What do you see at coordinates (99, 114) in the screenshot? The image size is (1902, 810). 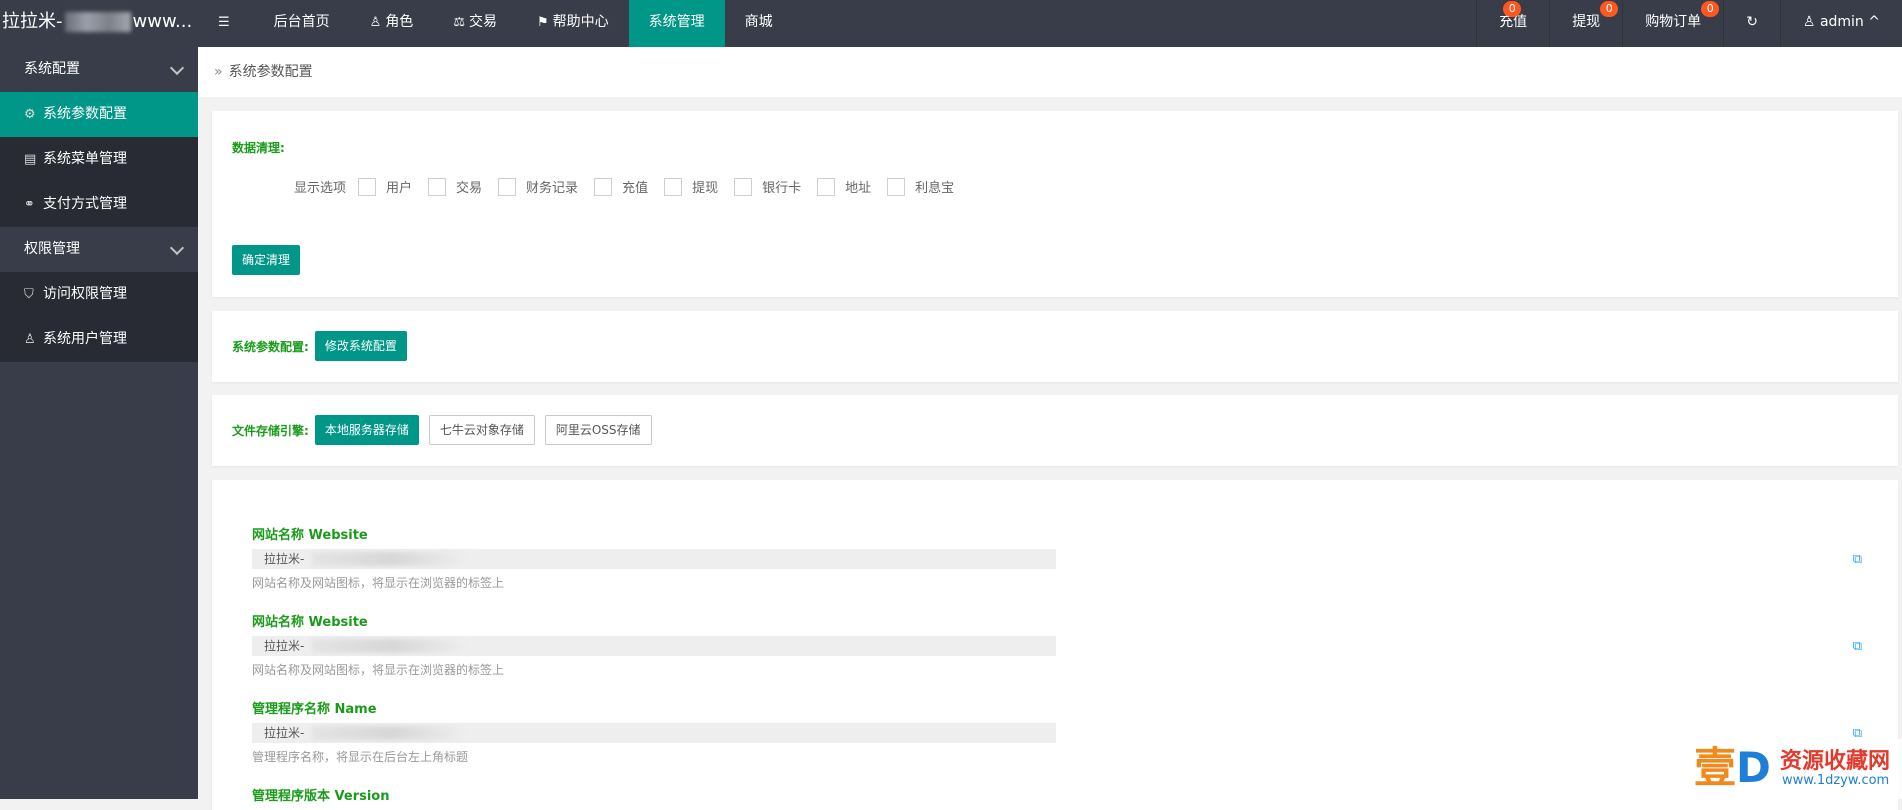 I see `sidebar-item-system-params: ⚙系统参数配置` at bounding box center [99, 114].